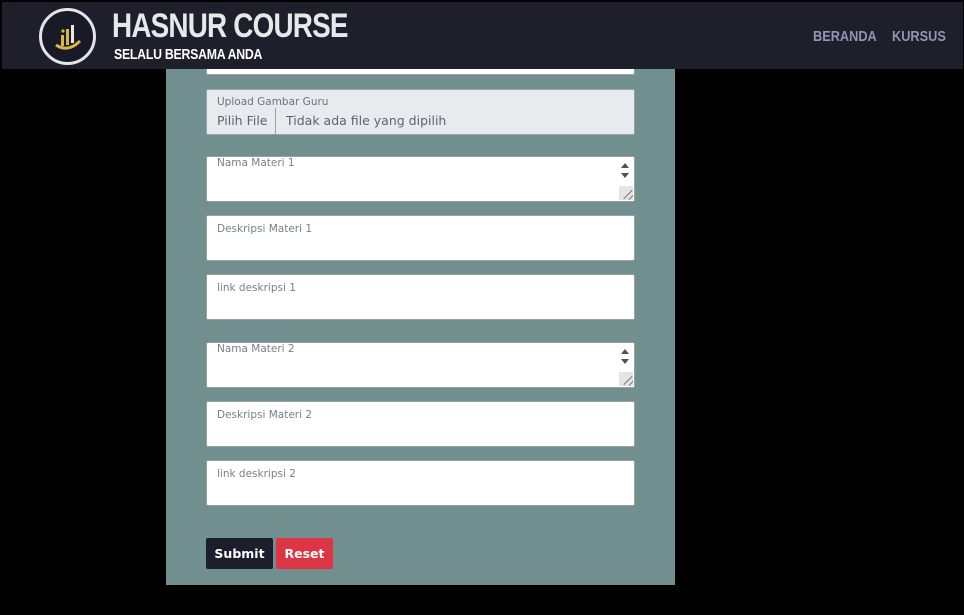 The image size is (964, 615). What do you see at coordinates (273, 102) in the screenshot?
I see `upload-field-label: Upload Gambar Guru` at bounding box center [273, 102].